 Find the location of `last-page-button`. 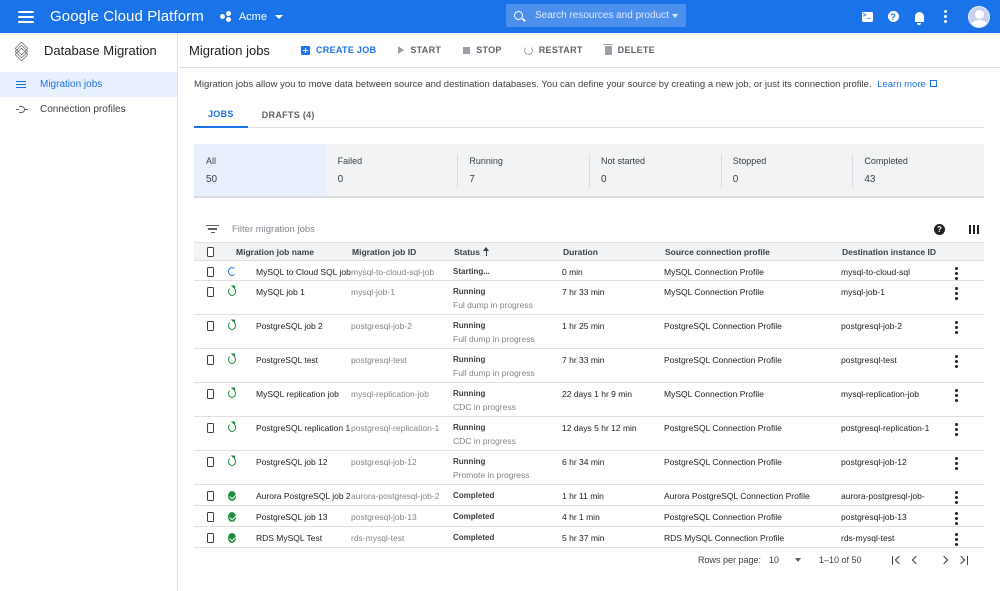

last-page-button is located at coordinates (962, 560).